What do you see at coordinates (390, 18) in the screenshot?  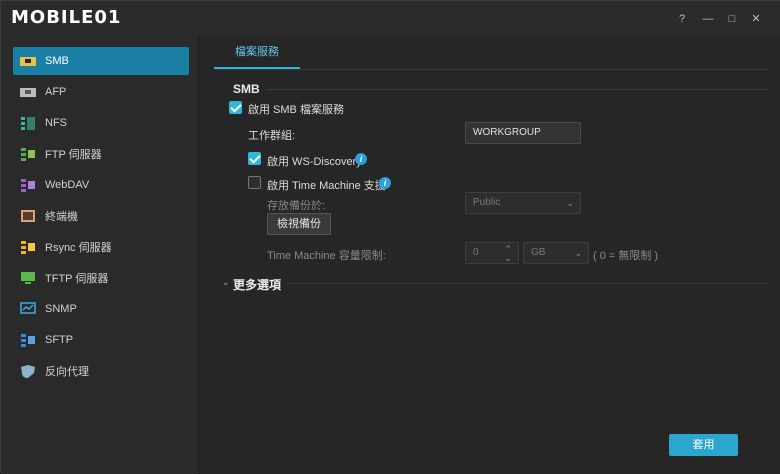 I see `title-bar: MOBILE01 ? — □ ✕` at bounding box center [390, 18].